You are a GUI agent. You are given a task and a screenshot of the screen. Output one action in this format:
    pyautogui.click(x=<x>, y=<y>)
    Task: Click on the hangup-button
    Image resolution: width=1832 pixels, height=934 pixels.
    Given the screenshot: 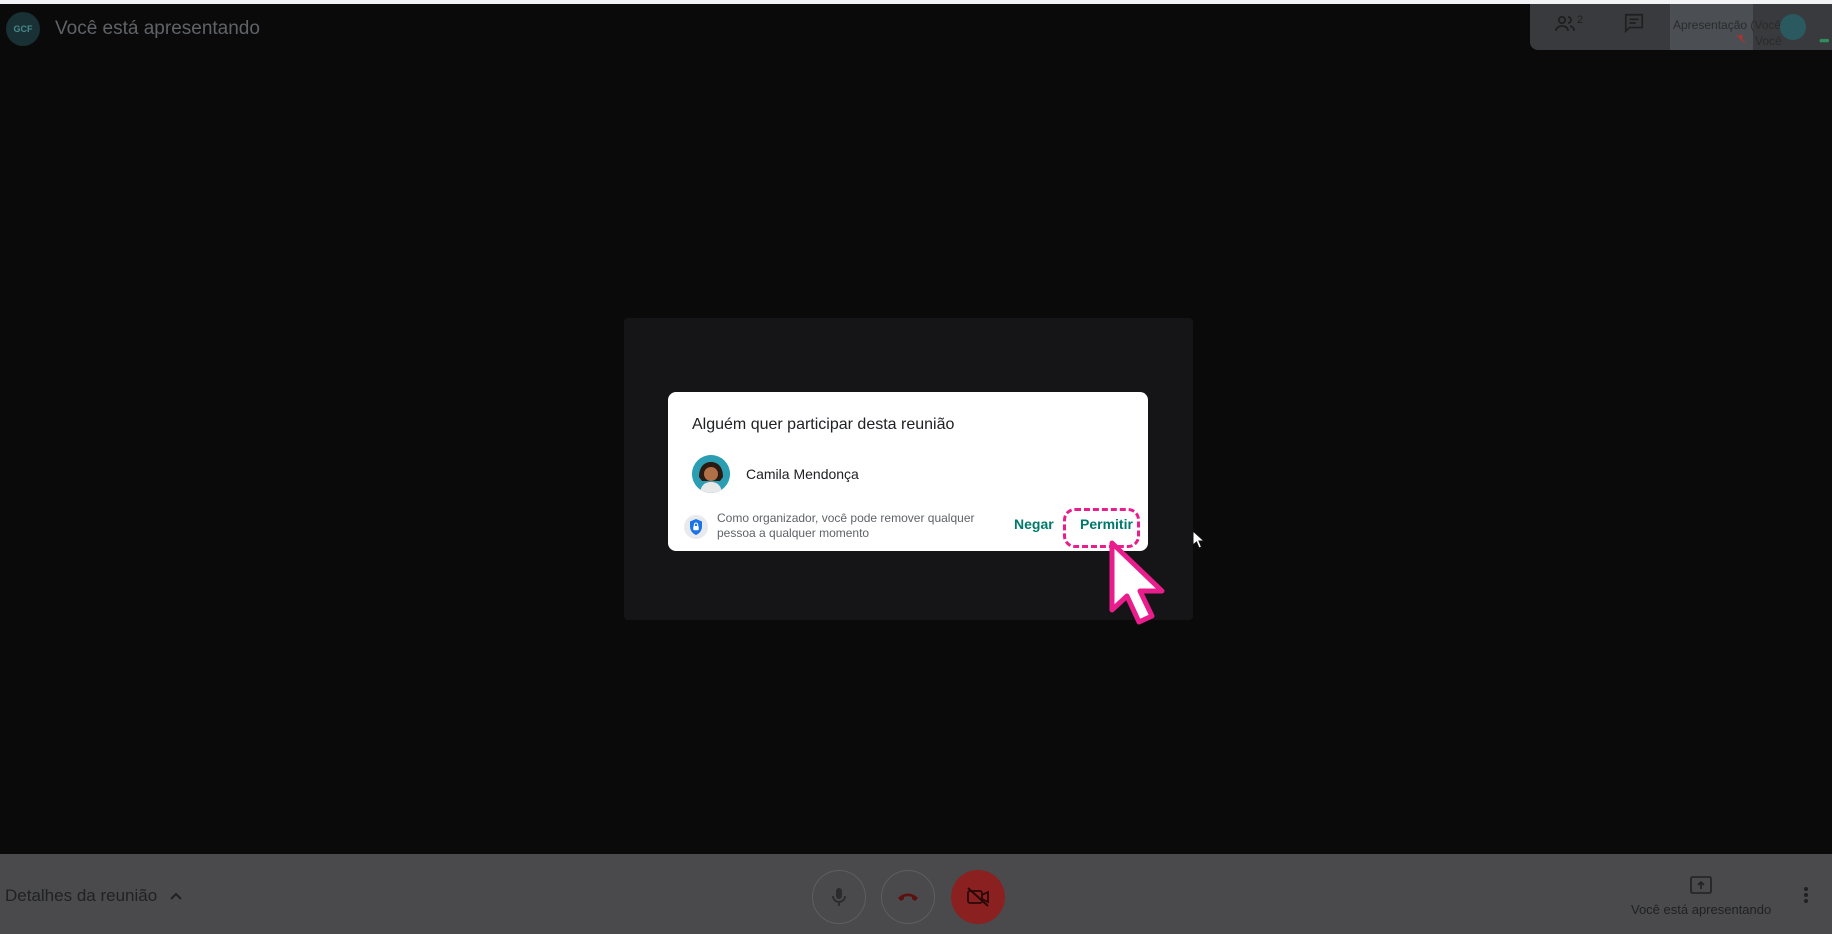 What is the action you would take?
    pyautogui.click(x=908, y=897)
    